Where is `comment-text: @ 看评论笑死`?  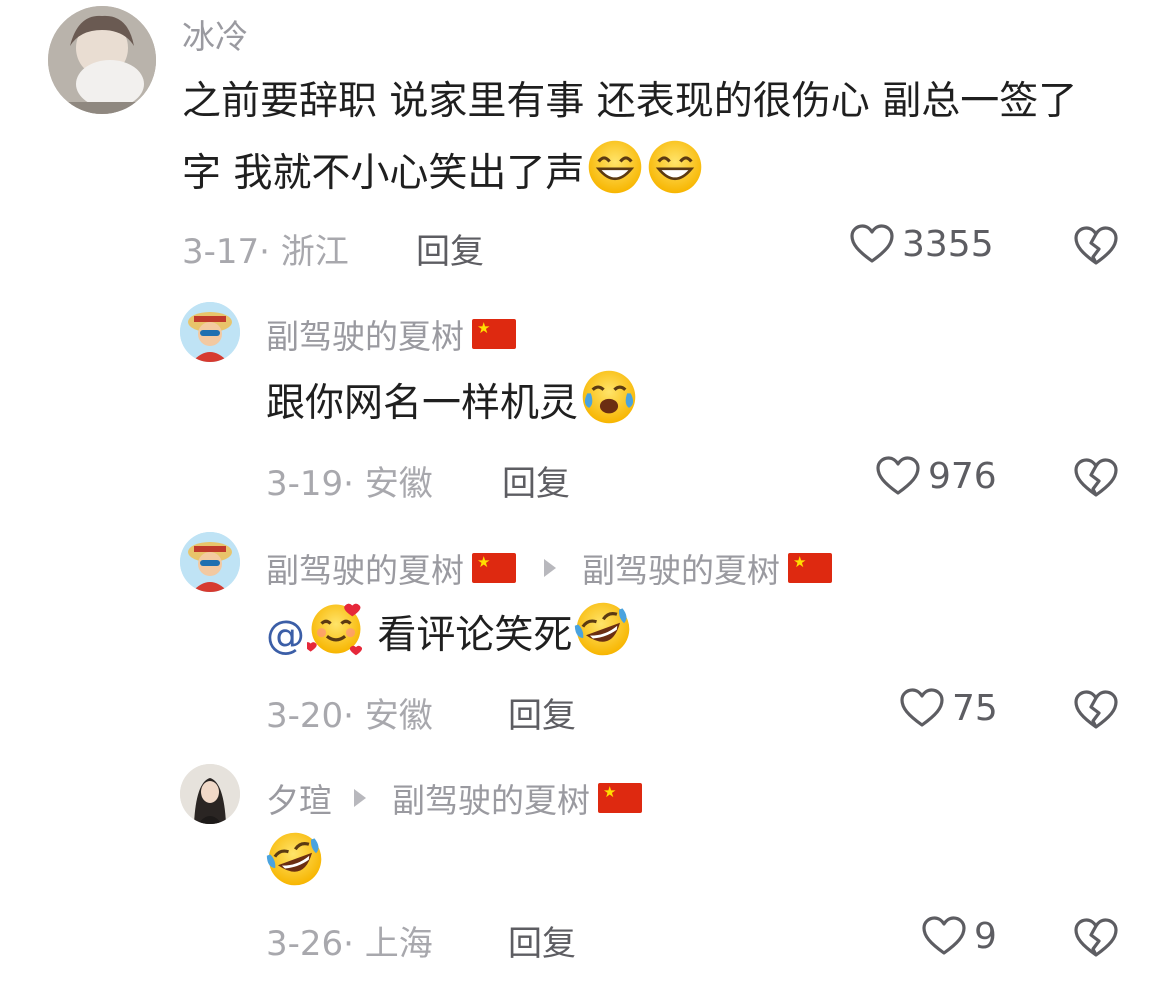
comment-text: @ 看评论笑死 is located at coordinates (686, 636).